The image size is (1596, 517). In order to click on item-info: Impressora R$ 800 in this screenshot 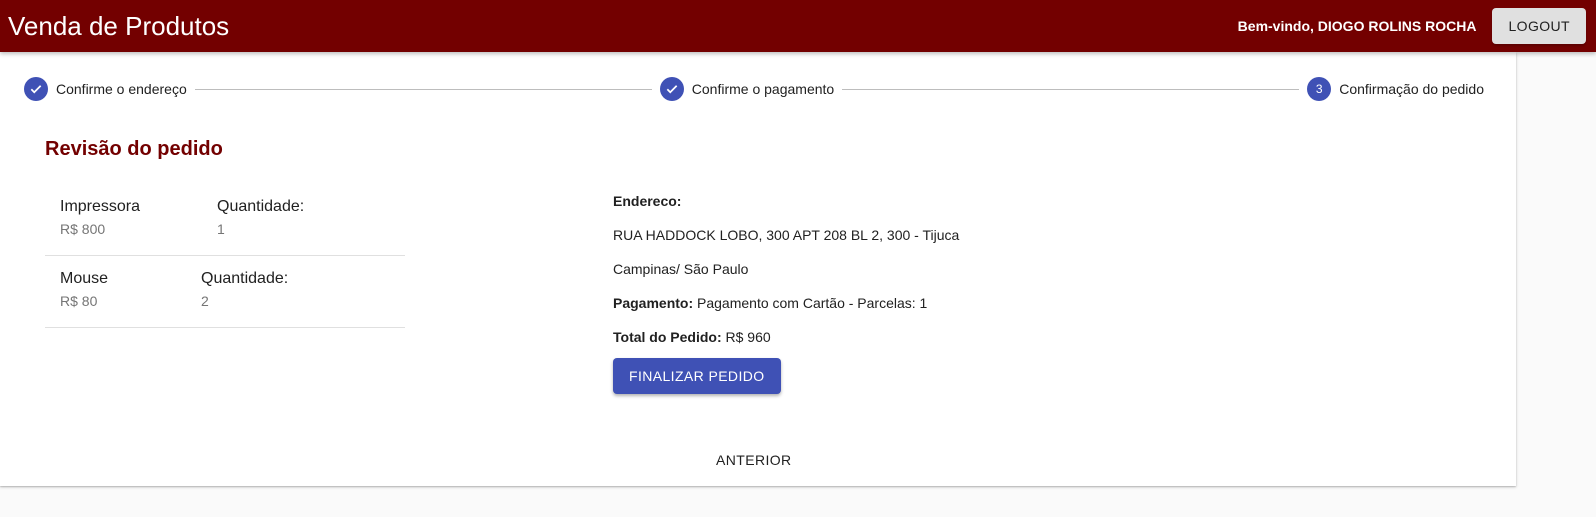, I will do `click(100, 218)`.